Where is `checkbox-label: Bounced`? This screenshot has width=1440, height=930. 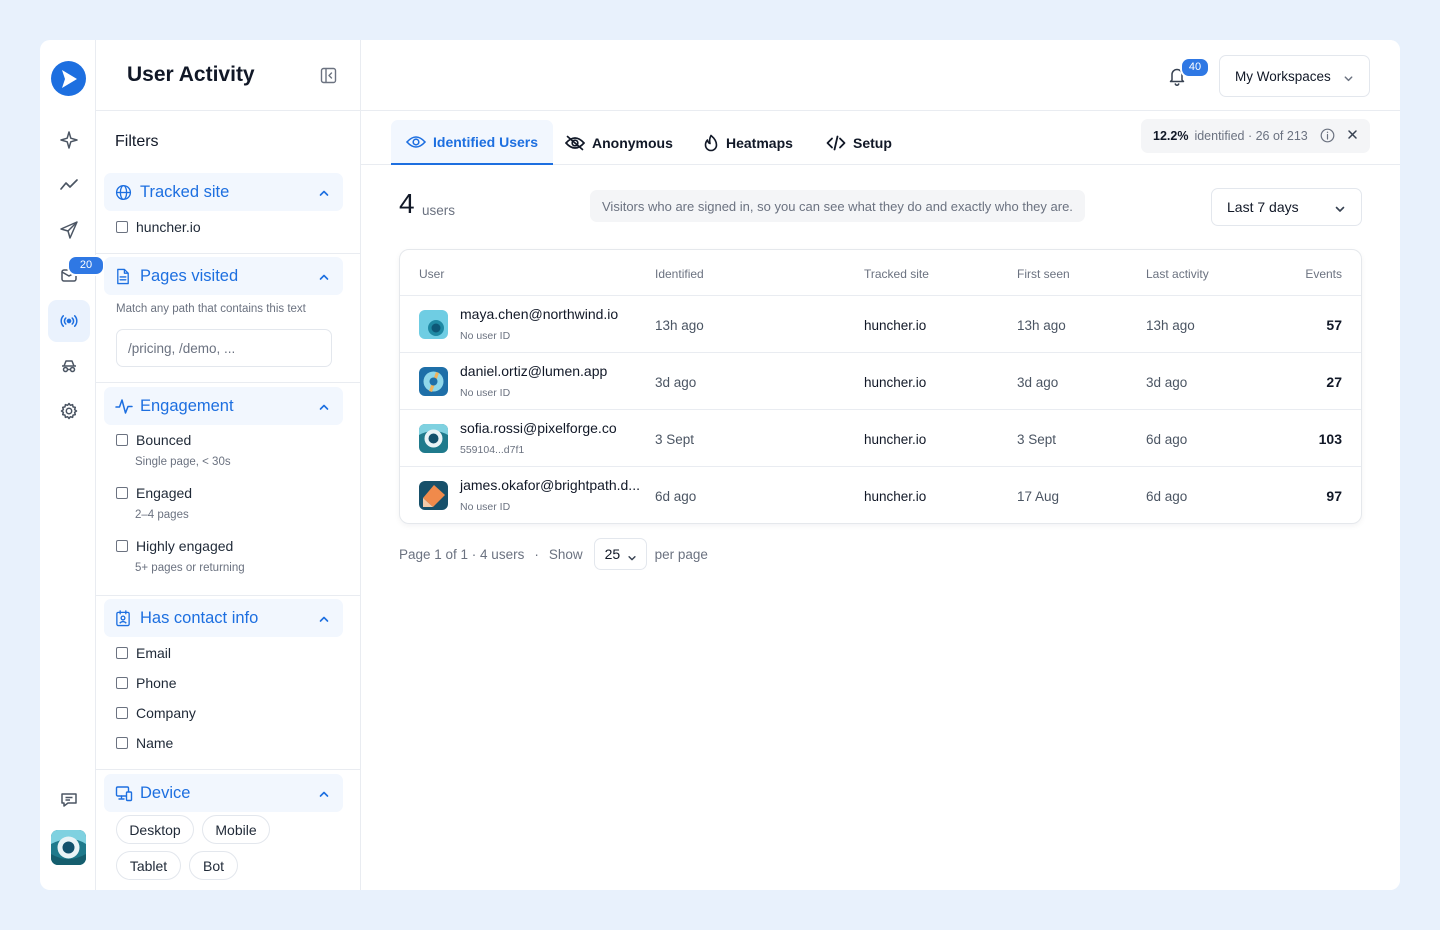
checkbox-label: Bounced is located at coordinates (164, 440).